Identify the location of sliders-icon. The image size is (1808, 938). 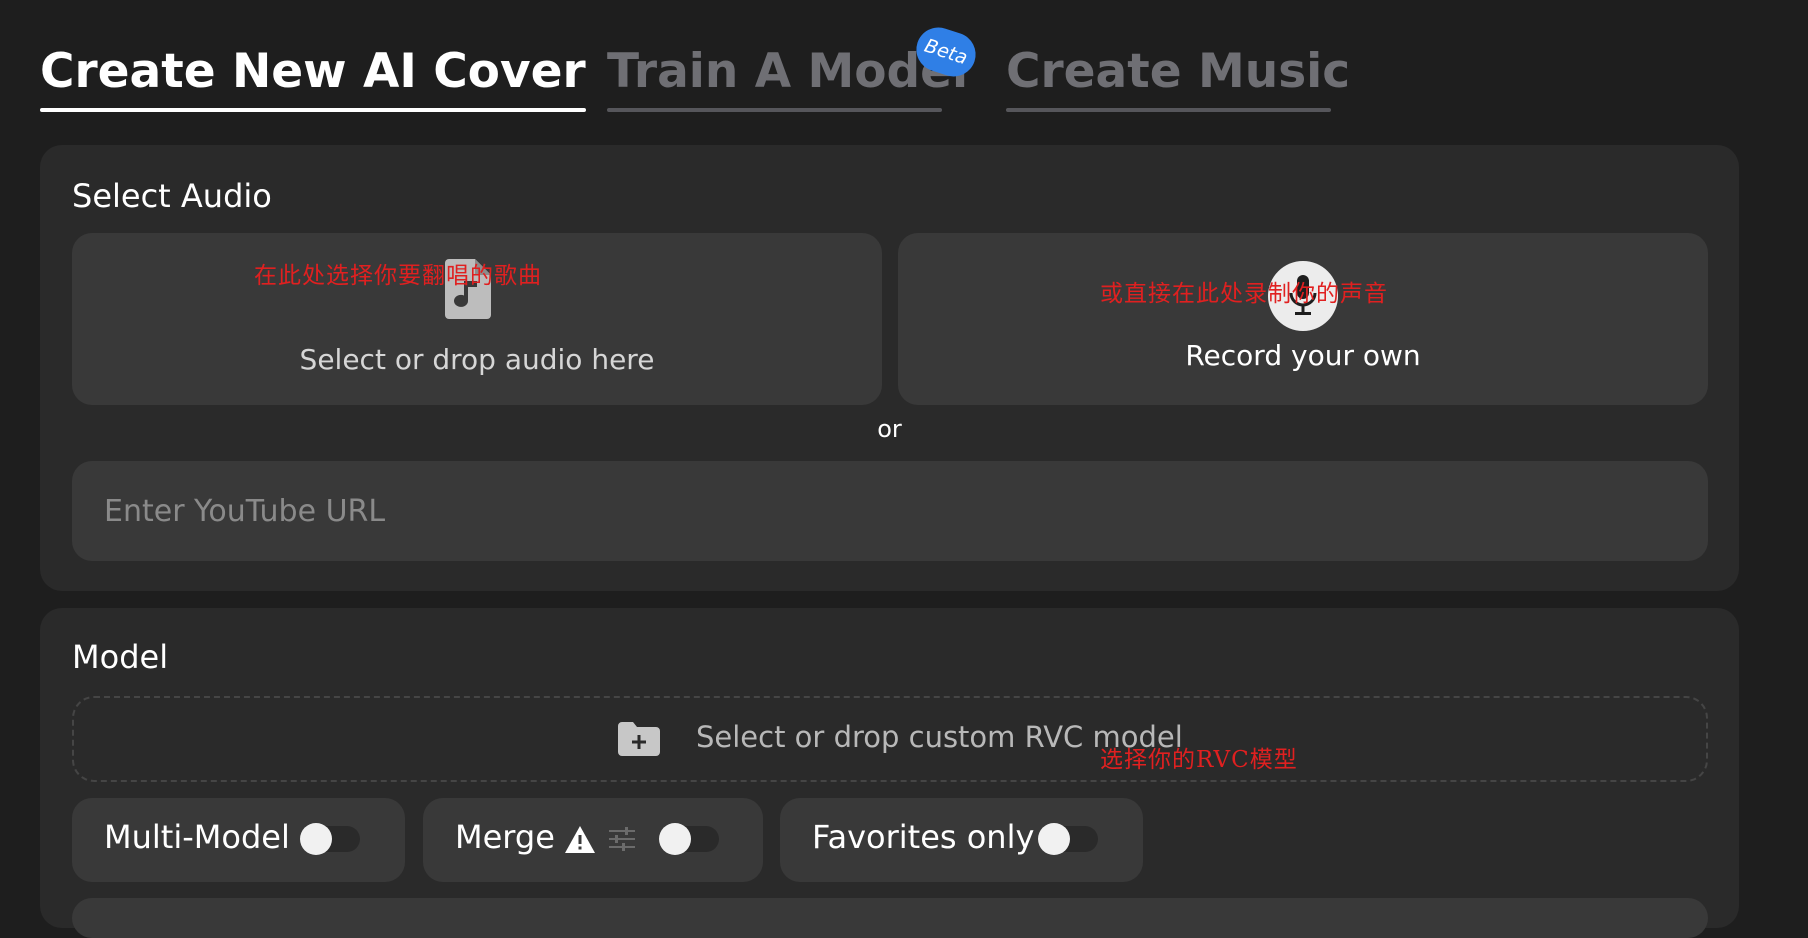
(622, 839).